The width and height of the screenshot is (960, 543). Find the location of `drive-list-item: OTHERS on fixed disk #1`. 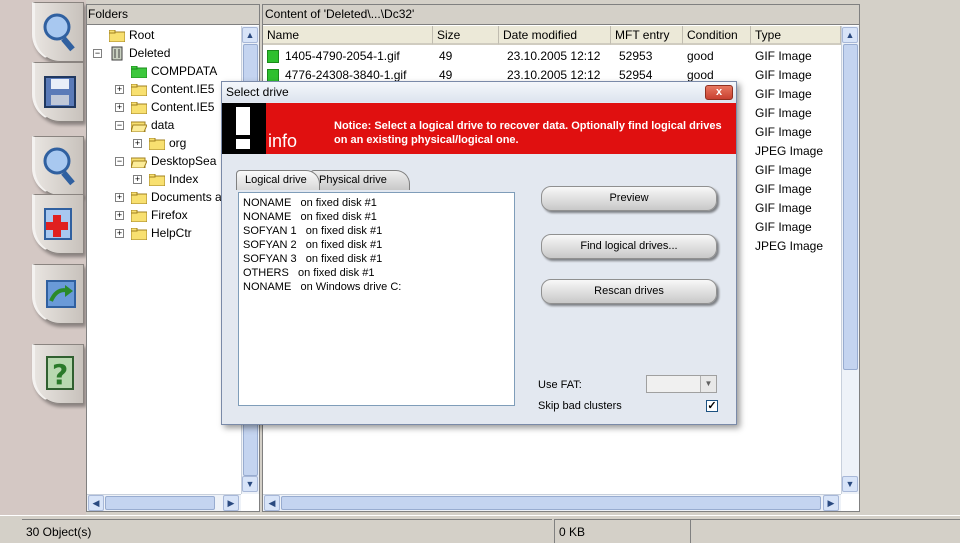

drive-list-item: OTHERS on fixed disk #1 is located at coordinates (378, 273).